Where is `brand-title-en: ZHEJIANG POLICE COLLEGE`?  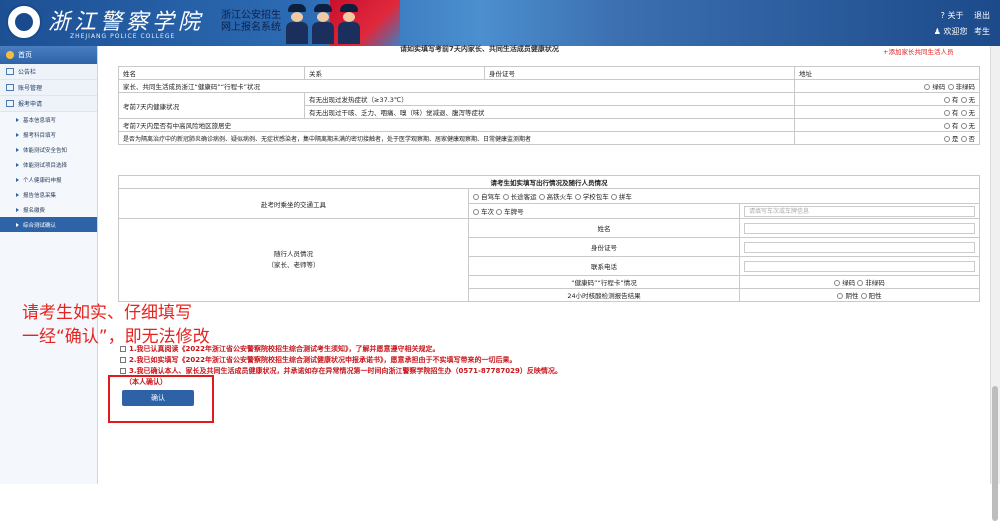
brand-title-en: ZHEJIANG POLICE COLLEGE is located at coordinates (123, 36).